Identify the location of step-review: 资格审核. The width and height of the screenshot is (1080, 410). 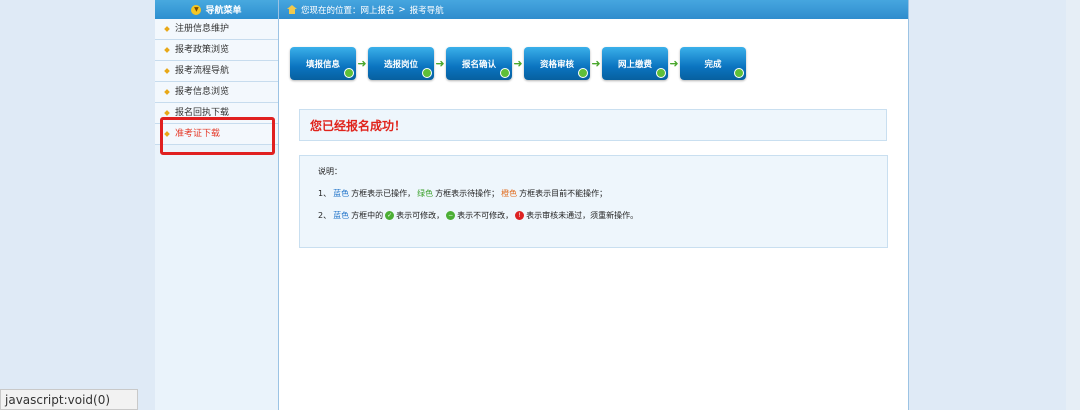
(557, 63).